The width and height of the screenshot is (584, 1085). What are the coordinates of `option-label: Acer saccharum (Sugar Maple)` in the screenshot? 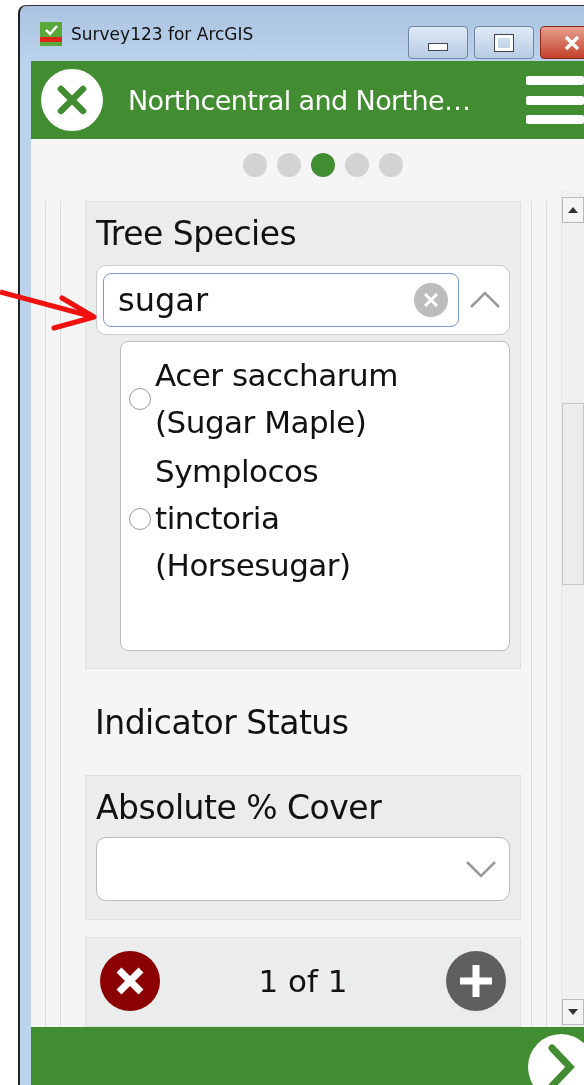 It's located at (290, 399).